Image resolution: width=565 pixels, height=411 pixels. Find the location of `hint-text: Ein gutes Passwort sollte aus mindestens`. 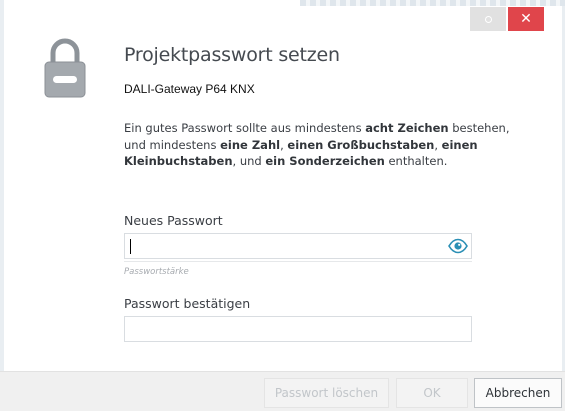

hint-text: Ein gutes Passwort sollte aus mindestens is located at coordinates (245, 128).